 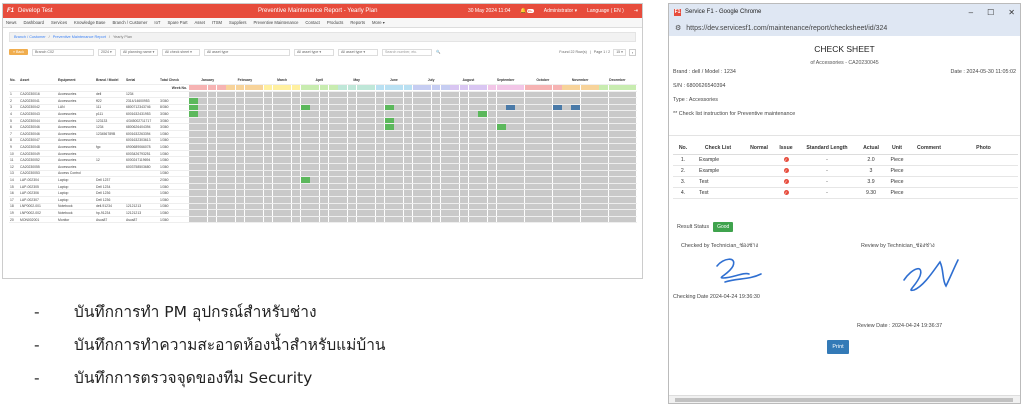 What do you see at coordinates (30, 37) in the screenshot?
I see `breadcrumb-branch: Branch / Customer` at bounding box center [30, 37].